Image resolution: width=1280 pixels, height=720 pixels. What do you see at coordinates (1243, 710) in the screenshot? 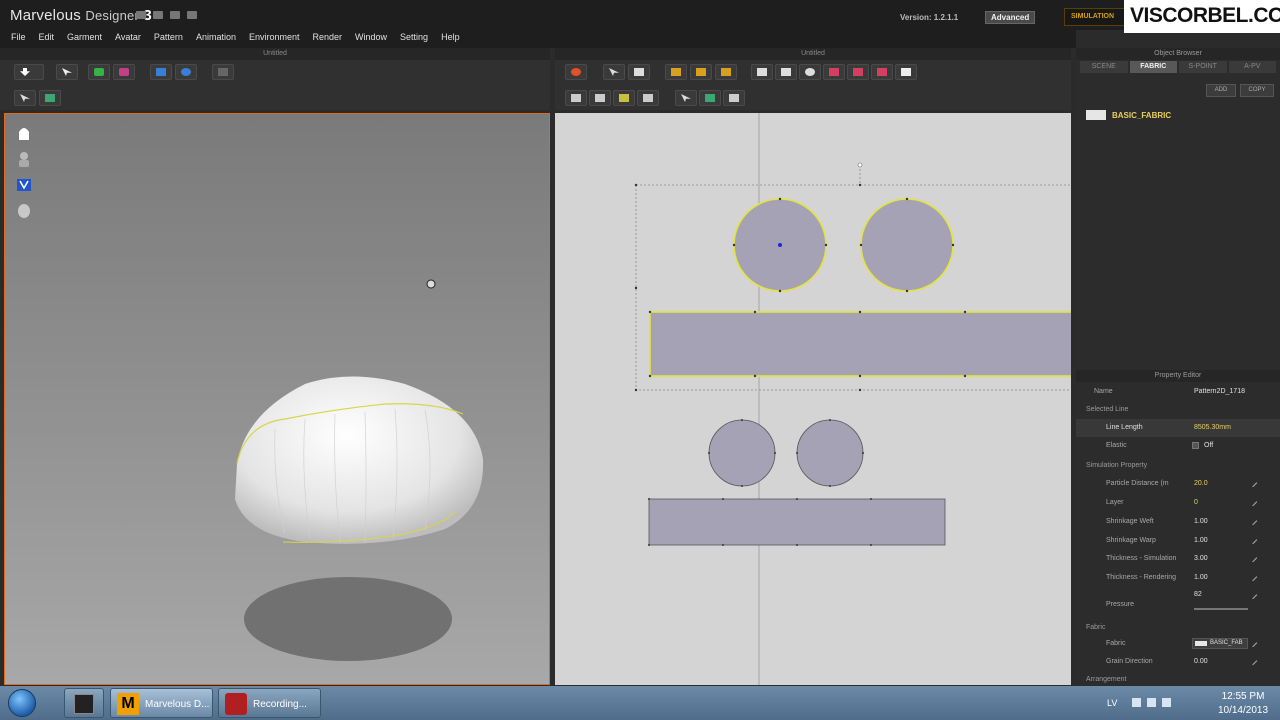
I see `clock-date: 10/14/2013` at bounding box center [1243, 710].